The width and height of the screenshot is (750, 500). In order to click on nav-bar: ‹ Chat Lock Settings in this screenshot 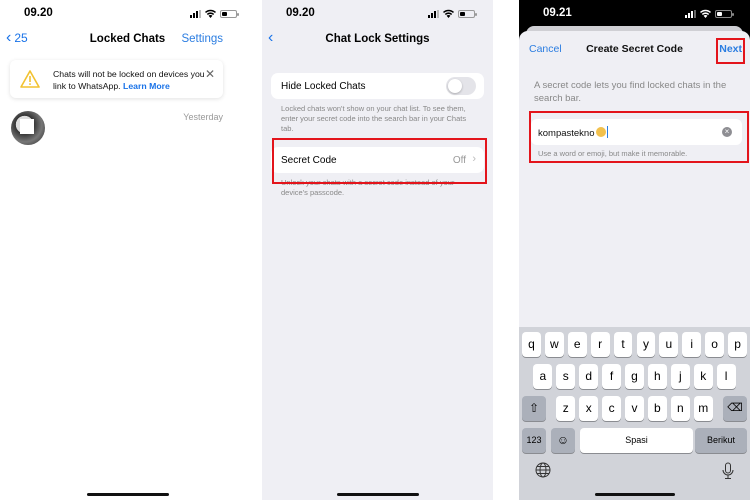, I will do `click(377, 40)`.